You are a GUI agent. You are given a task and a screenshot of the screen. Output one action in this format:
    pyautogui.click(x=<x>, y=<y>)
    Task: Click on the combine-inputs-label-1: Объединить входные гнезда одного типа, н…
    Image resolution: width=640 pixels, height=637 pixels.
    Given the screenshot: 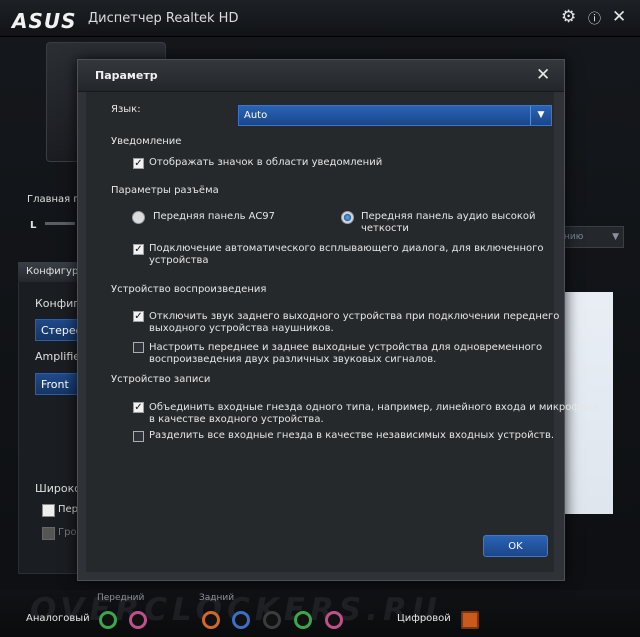 What is the action you would take?
    pyautogui.click(x=375, y=407)
    